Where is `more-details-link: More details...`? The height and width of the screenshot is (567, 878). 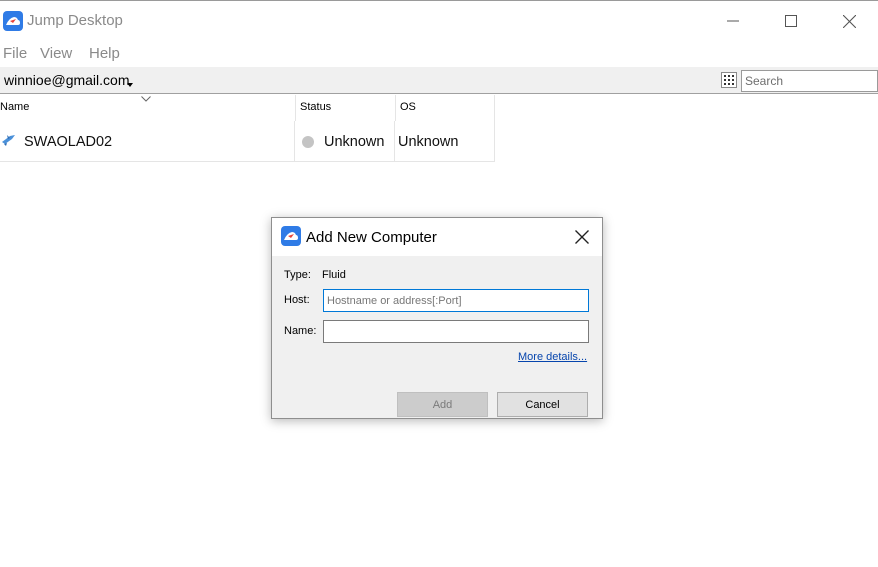
more-details-link: More details... is located at coordinates (552, 357).